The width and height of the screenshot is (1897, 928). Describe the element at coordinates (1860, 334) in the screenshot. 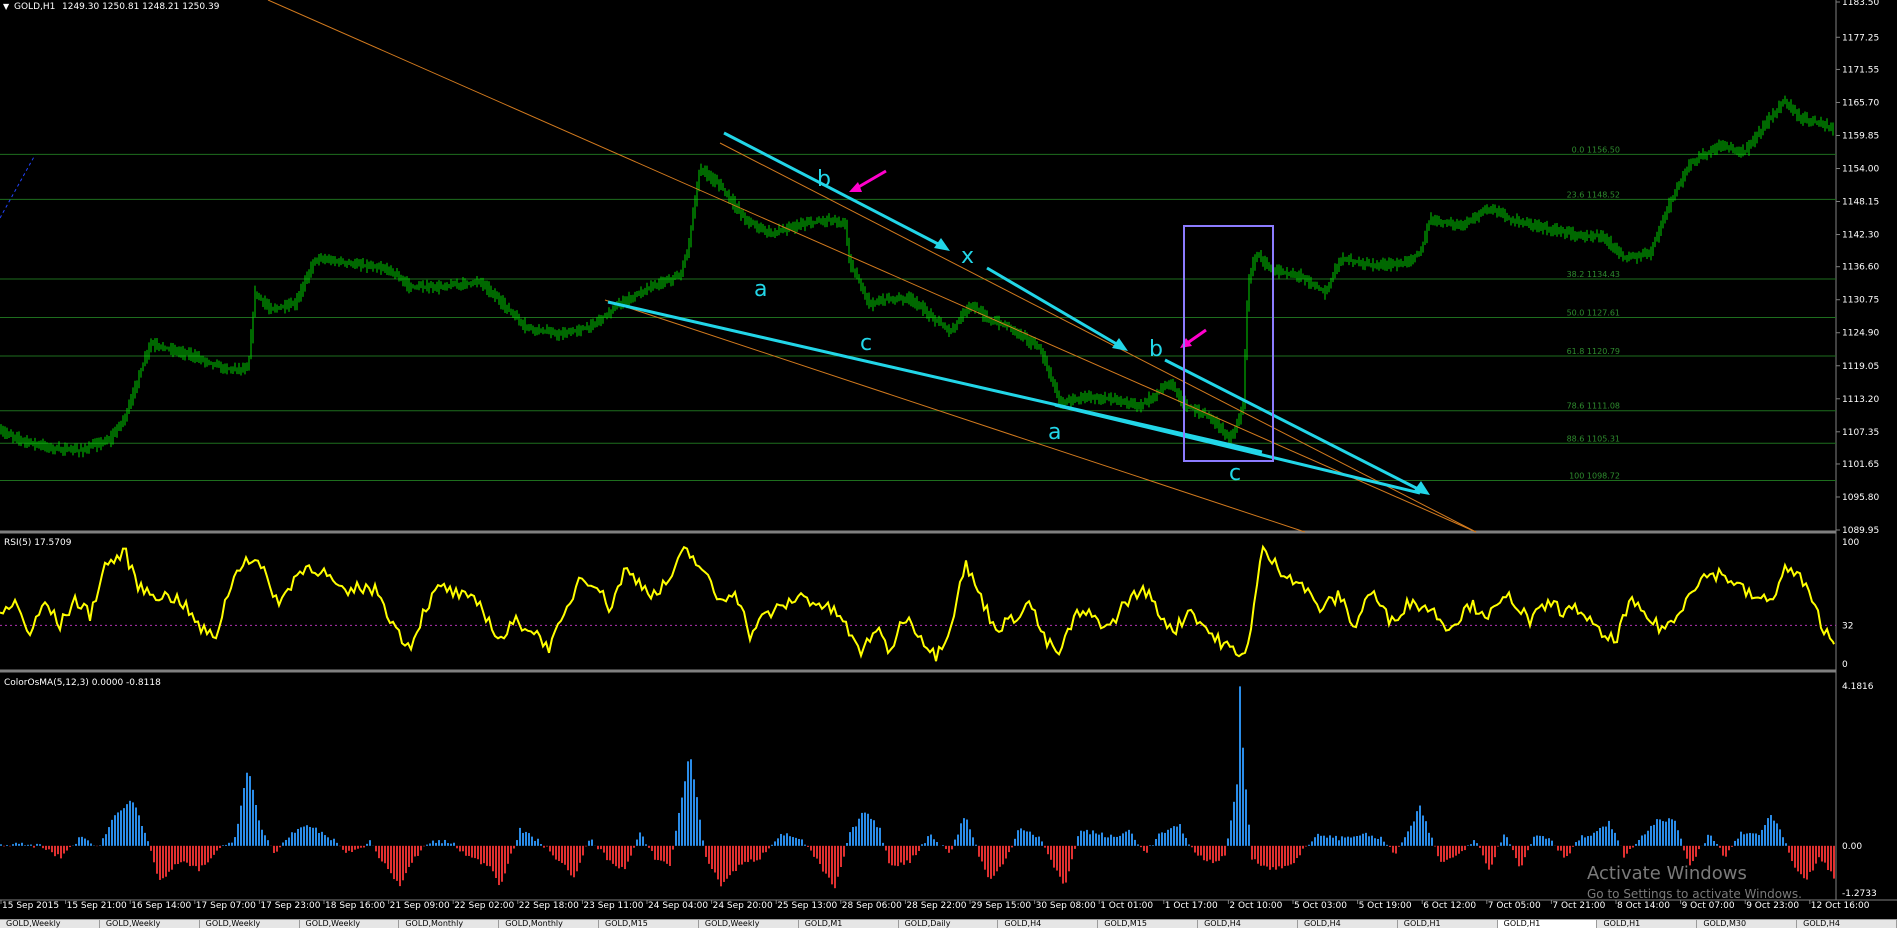

I see `price-tick-label: 1124.90` at that location.